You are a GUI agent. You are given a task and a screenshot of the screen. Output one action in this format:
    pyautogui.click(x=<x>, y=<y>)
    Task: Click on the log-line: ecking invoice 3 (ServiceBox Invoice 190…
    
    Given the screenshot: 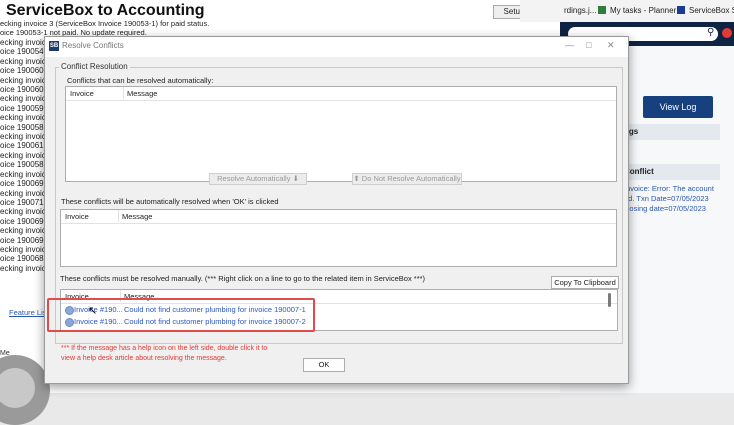 What is the action you would take?
    pyautogui.click(x=105, y=23)
    